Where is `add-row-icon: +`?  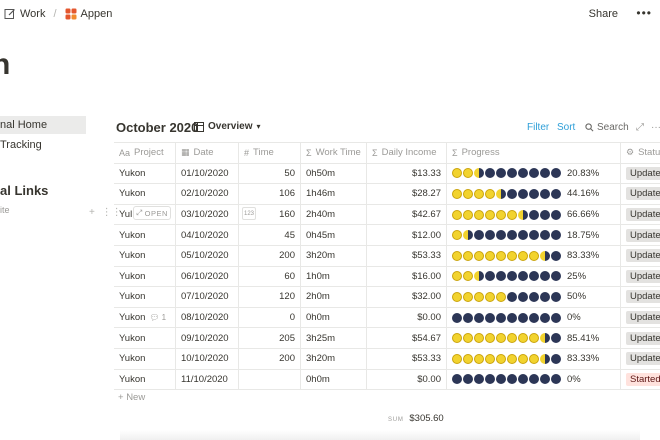
add-row-icon: + is located at coordinates (92, 212).